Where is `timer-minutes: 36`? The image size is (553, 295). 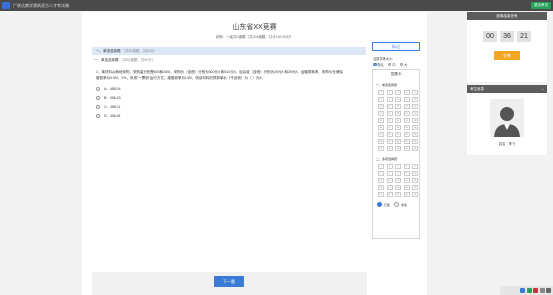 timer-minutes: 36 is located at coordinates (507, 36).